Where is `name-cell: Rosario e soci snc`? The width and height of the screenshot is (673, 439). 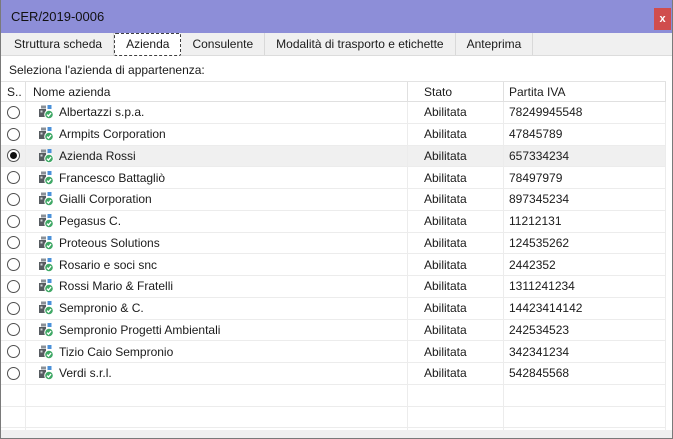
name-cell: Rosario e soci snc is located at coordinates (217, 264).